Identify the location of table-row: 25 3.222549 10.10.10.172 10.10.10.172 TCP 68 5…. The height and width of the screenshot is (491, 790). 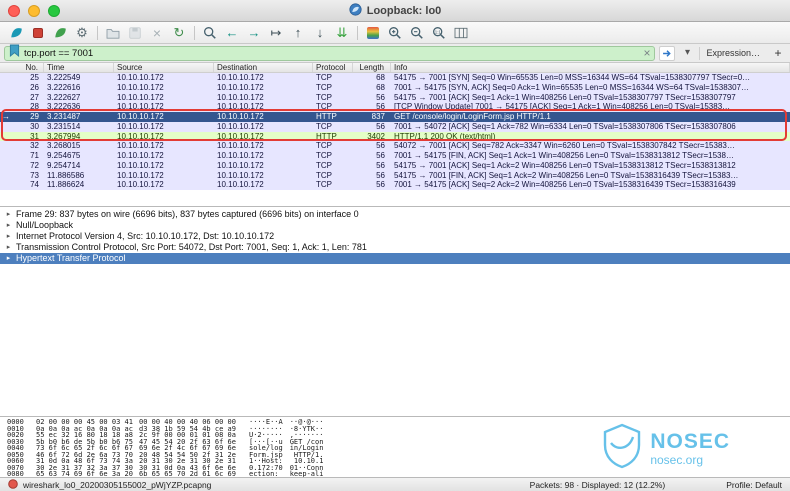
(395, 78).